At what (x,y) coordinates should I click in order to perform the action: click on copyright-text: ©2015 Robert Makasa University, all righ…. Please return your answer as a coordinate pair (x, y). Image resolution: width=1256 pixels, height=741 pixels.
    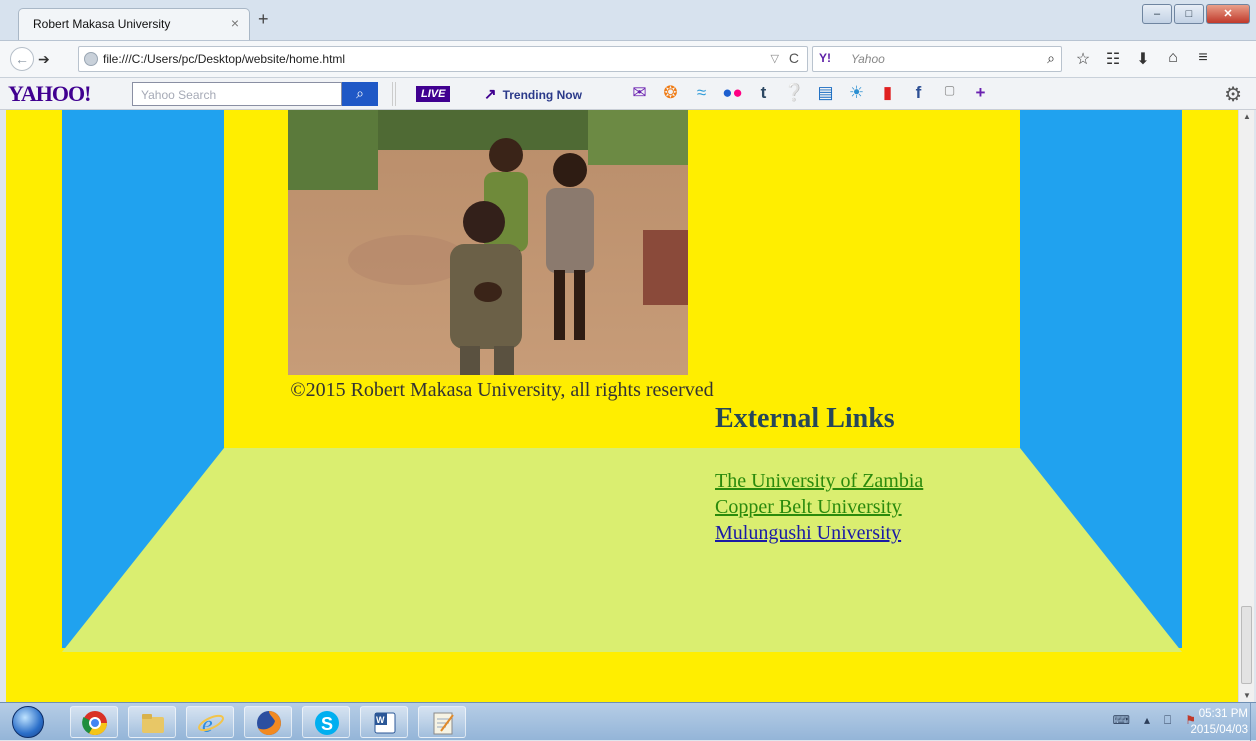
    Looking at the image, I should click on (502, 390).